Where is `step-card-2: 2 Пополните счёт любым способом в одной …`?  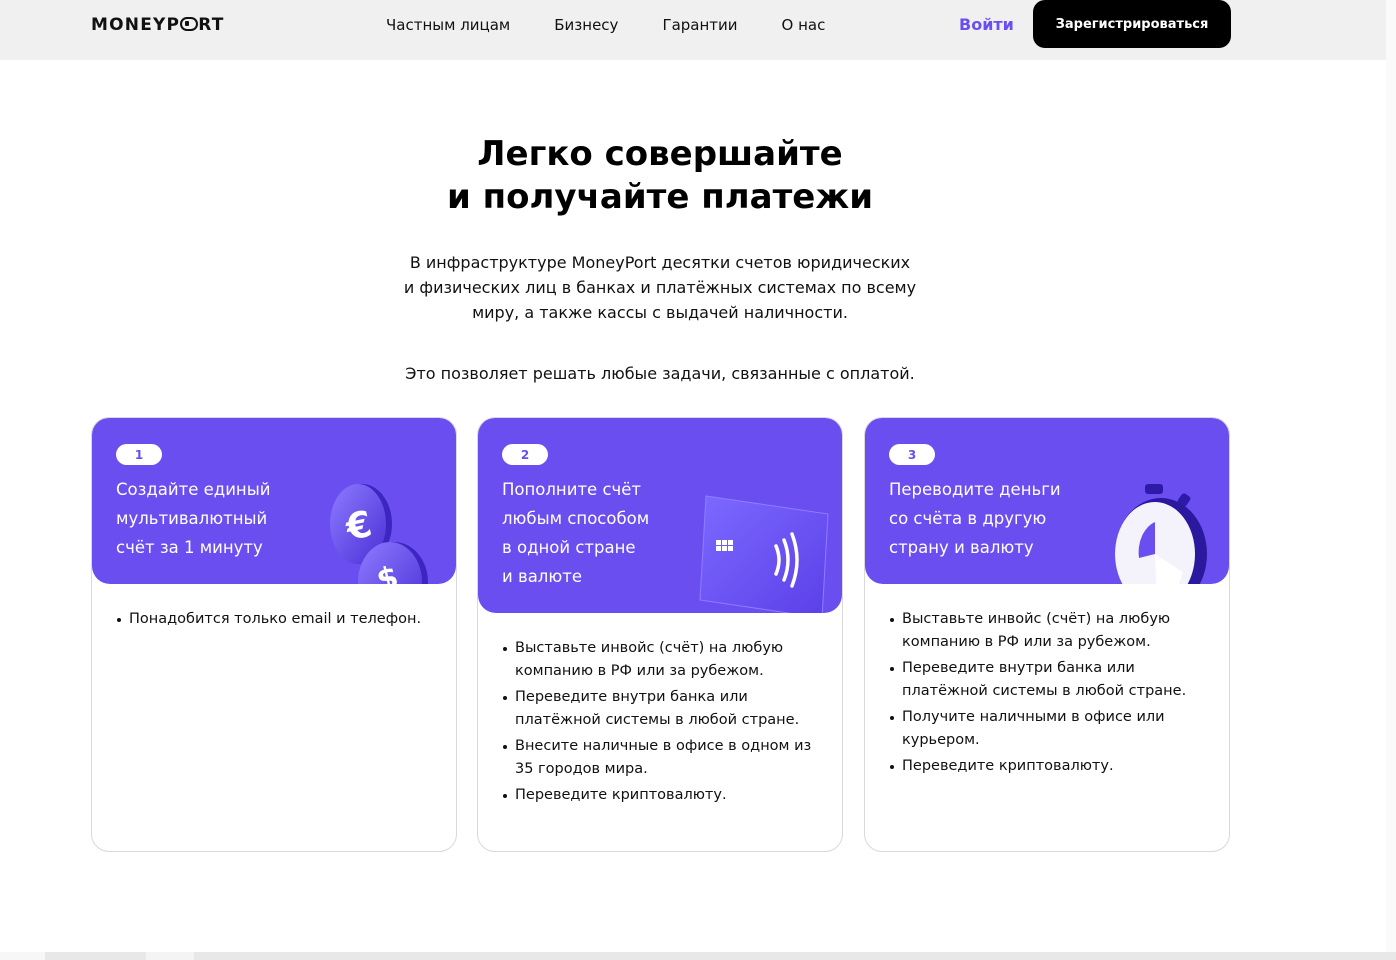 step-card-2: 2 Пополните счёт любым способом в одной … is located at coordinates (660, 634).